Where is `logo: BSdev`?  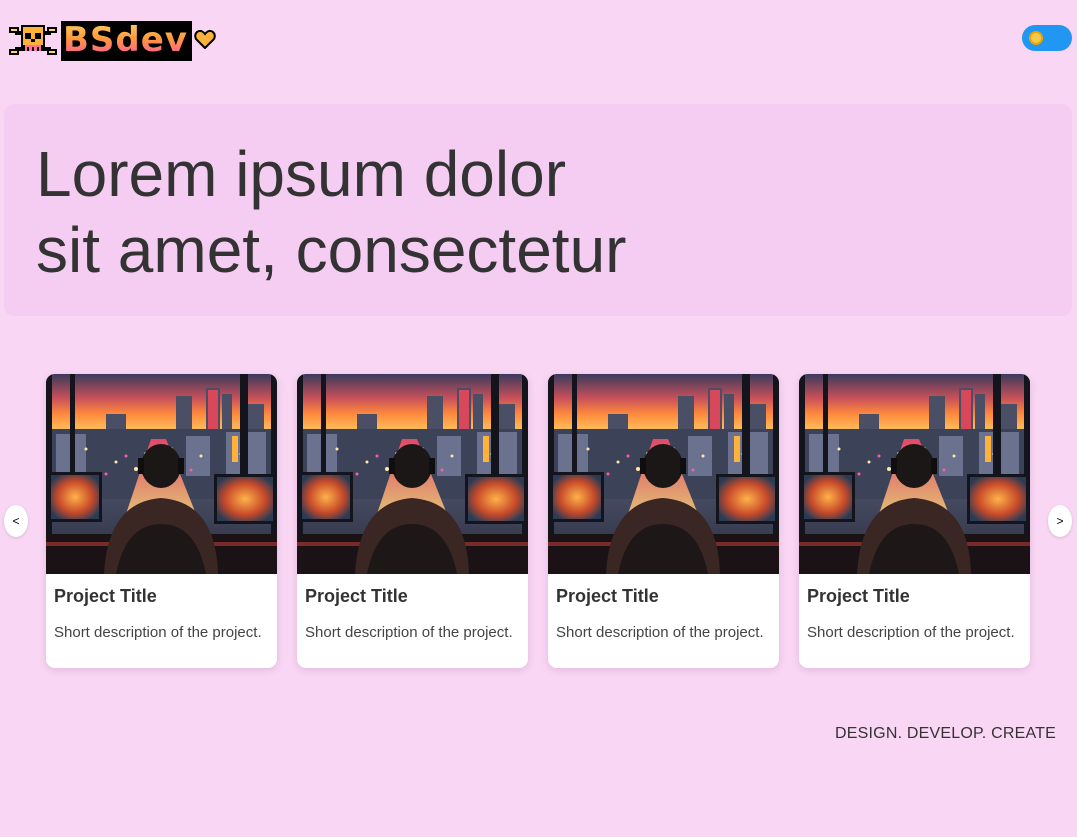
logo: BSdev is located at coordinates (124, 41).